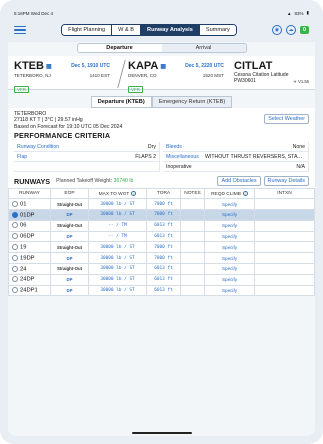  I want to click on col-runway: RUNWAY, so click(29, 194).